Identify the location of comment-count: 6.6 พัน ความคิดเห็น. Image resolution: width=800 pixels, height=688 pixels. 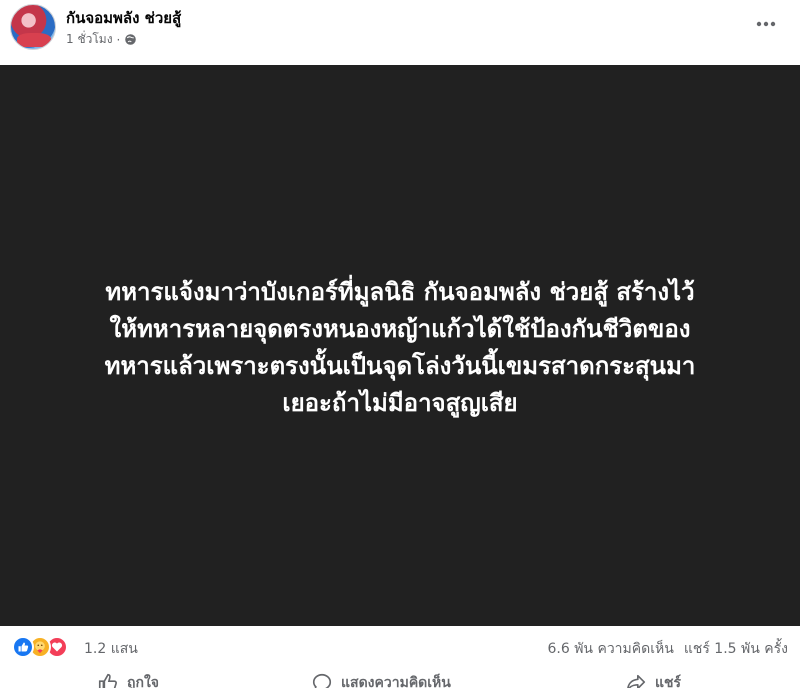
(610, 649).